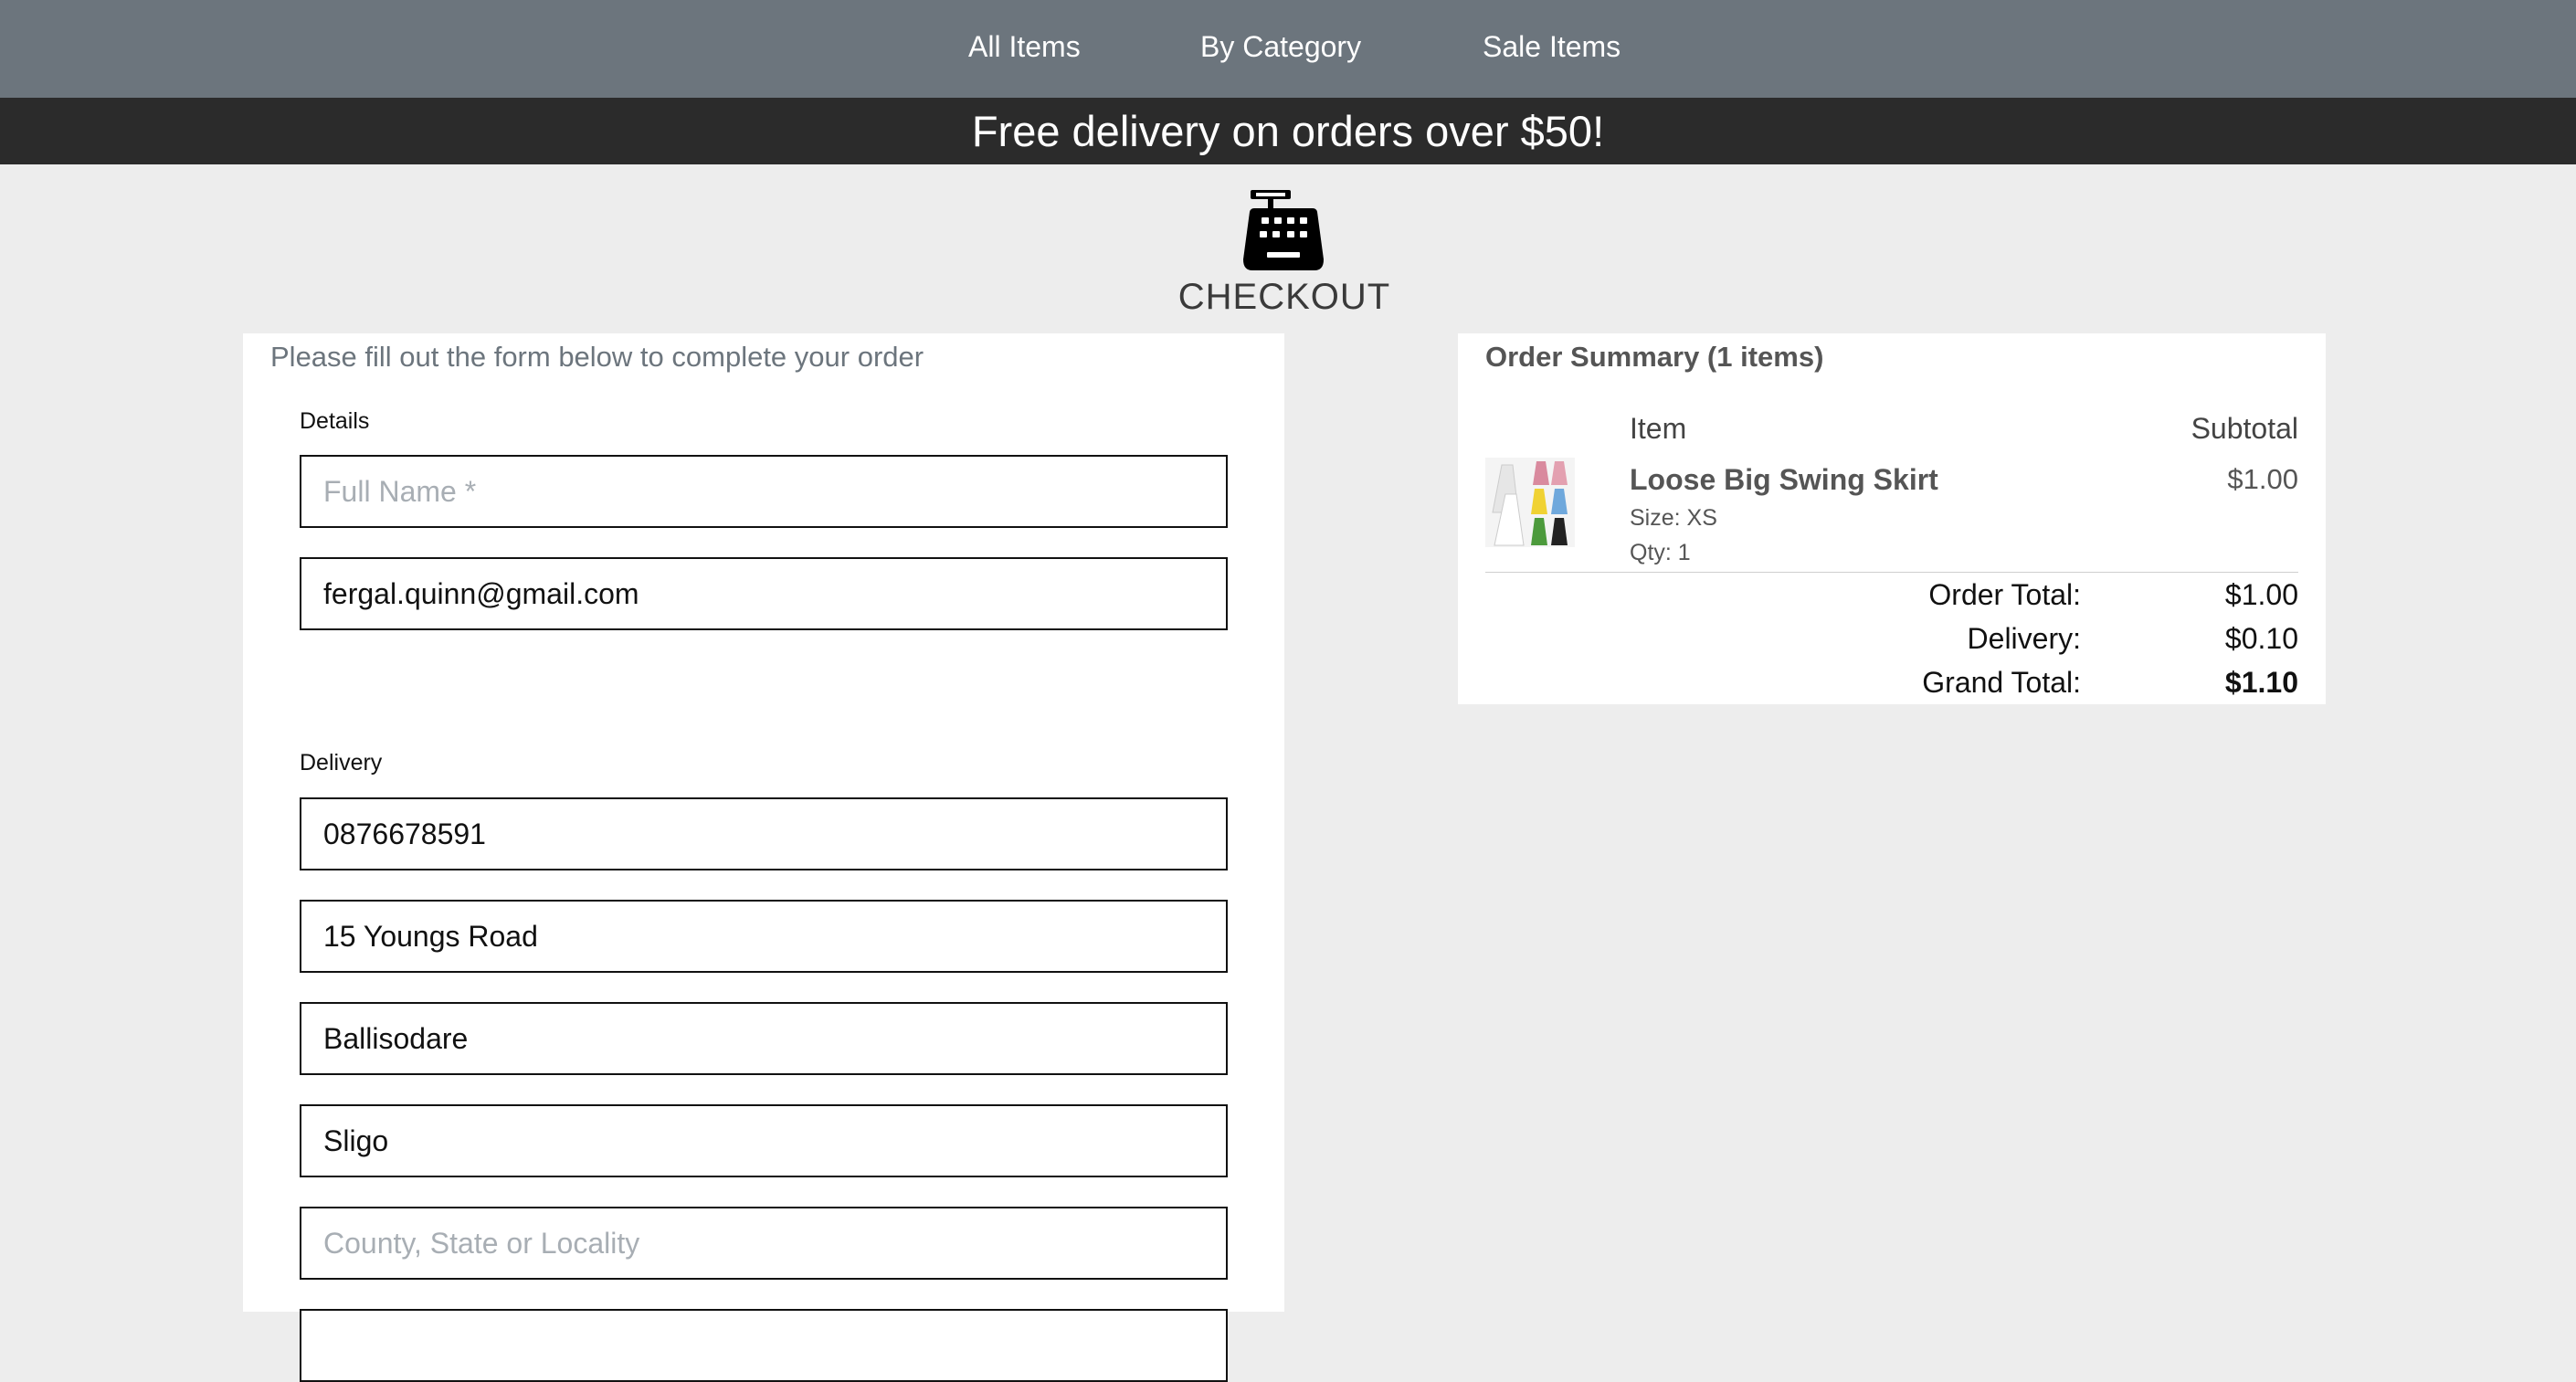 This screenshot has height=1382, width=2576. Describe the element at coordinates (1552, 46) in the screenshot. I see `nav-sale-items: Sale Items` at that location.